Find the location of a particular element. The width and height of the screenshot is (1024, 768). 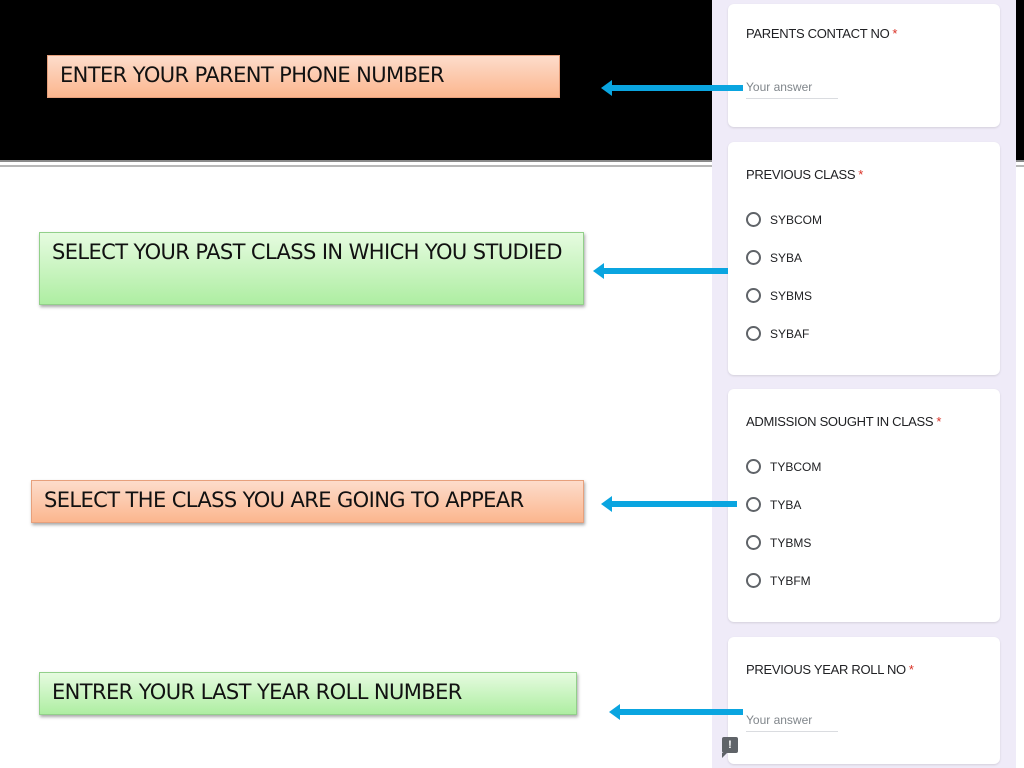

report-feedback-icon: ! is located at coordinates (730, 747).